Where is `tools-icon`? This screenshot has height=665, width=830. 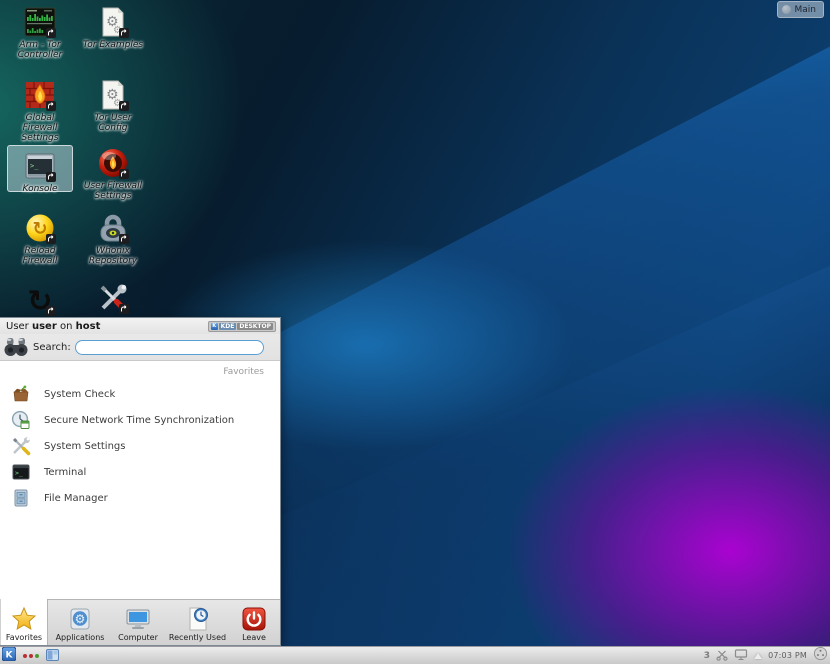
tools-icon is located at coordinates (113, 298).